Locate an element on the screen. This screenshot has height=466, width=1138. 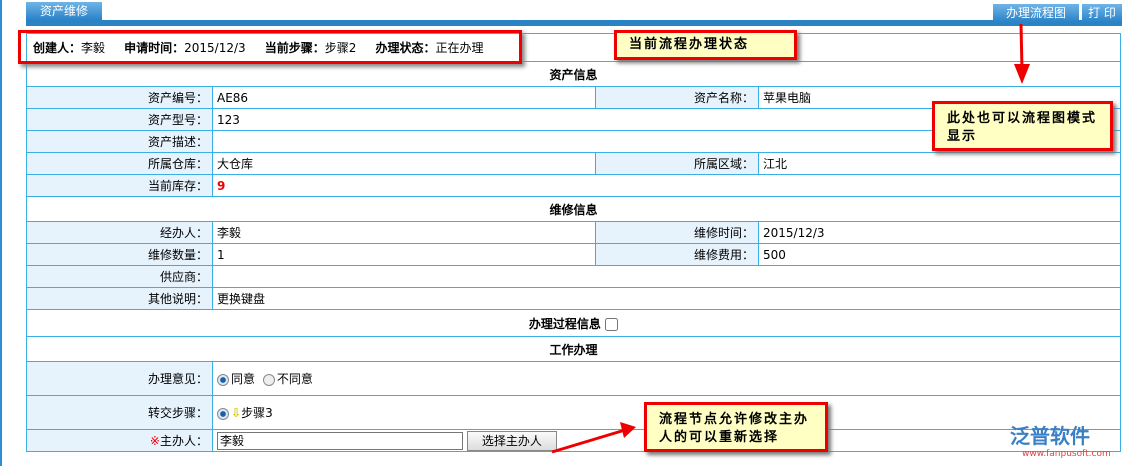
asset-name-label: 资产名称： is located at coordinates (677, 97).